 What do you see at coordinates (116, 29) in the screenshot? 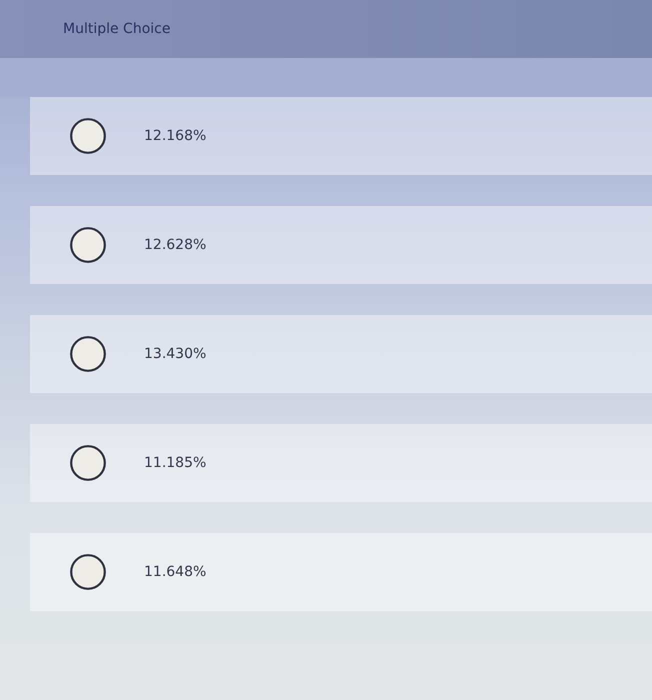
I see `question-type-title: Multiple Choice` at bounding box center [116, 29].